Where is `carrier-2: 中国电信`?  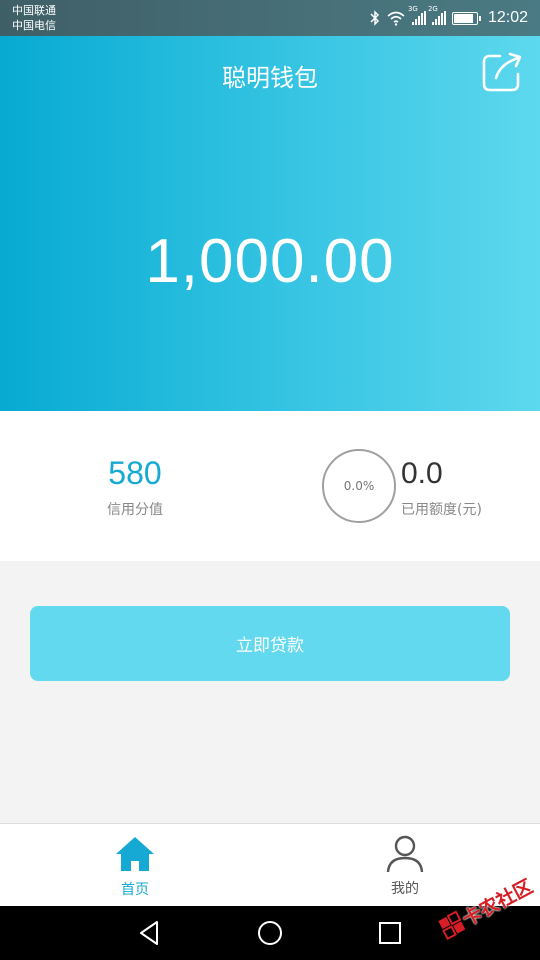
carrier-2: 中国电信 is located at coordinates (34, 25).